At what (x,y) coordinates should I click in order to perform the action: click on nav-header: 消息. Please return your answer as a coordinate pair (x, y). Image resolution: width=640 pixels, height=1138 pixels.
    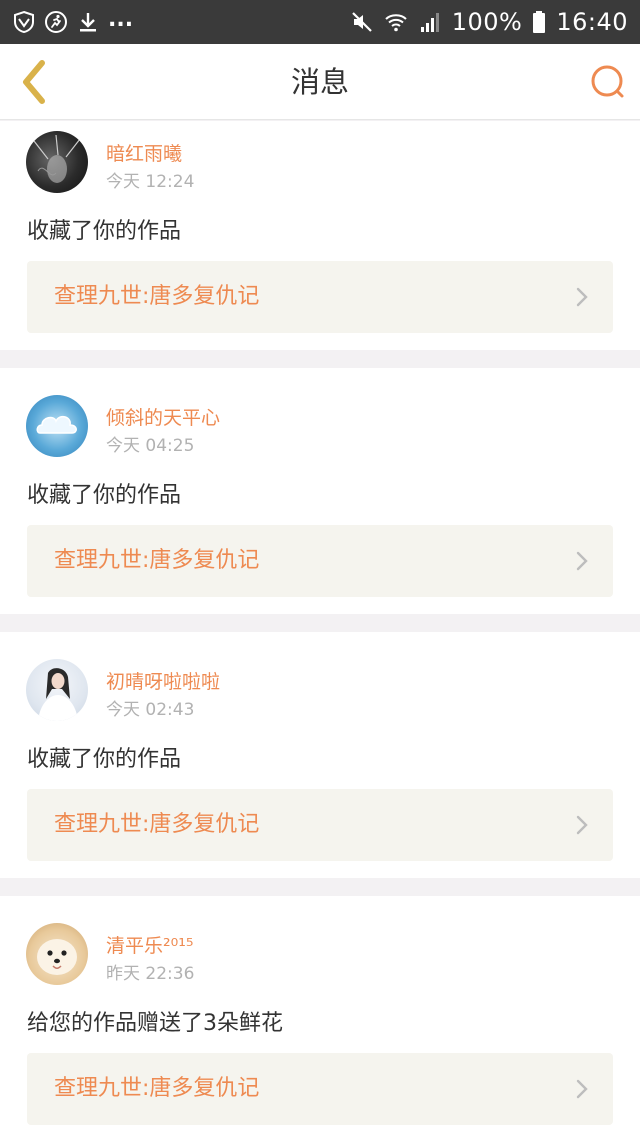
    Looking at the image, I should click on (320, 82).